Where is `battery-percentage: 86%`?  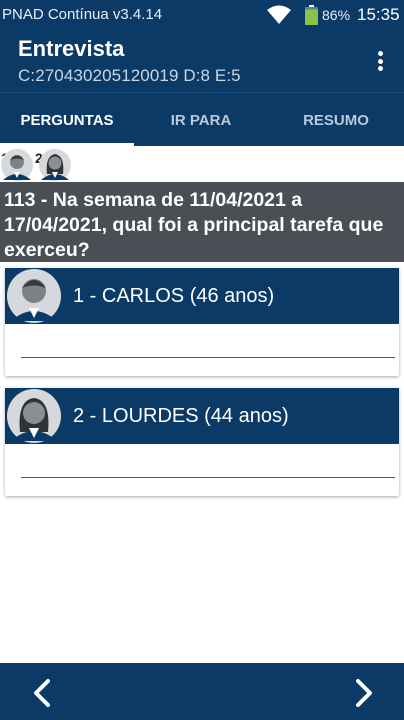 battery-percentage: 86% is located at coordinates (336, 15).